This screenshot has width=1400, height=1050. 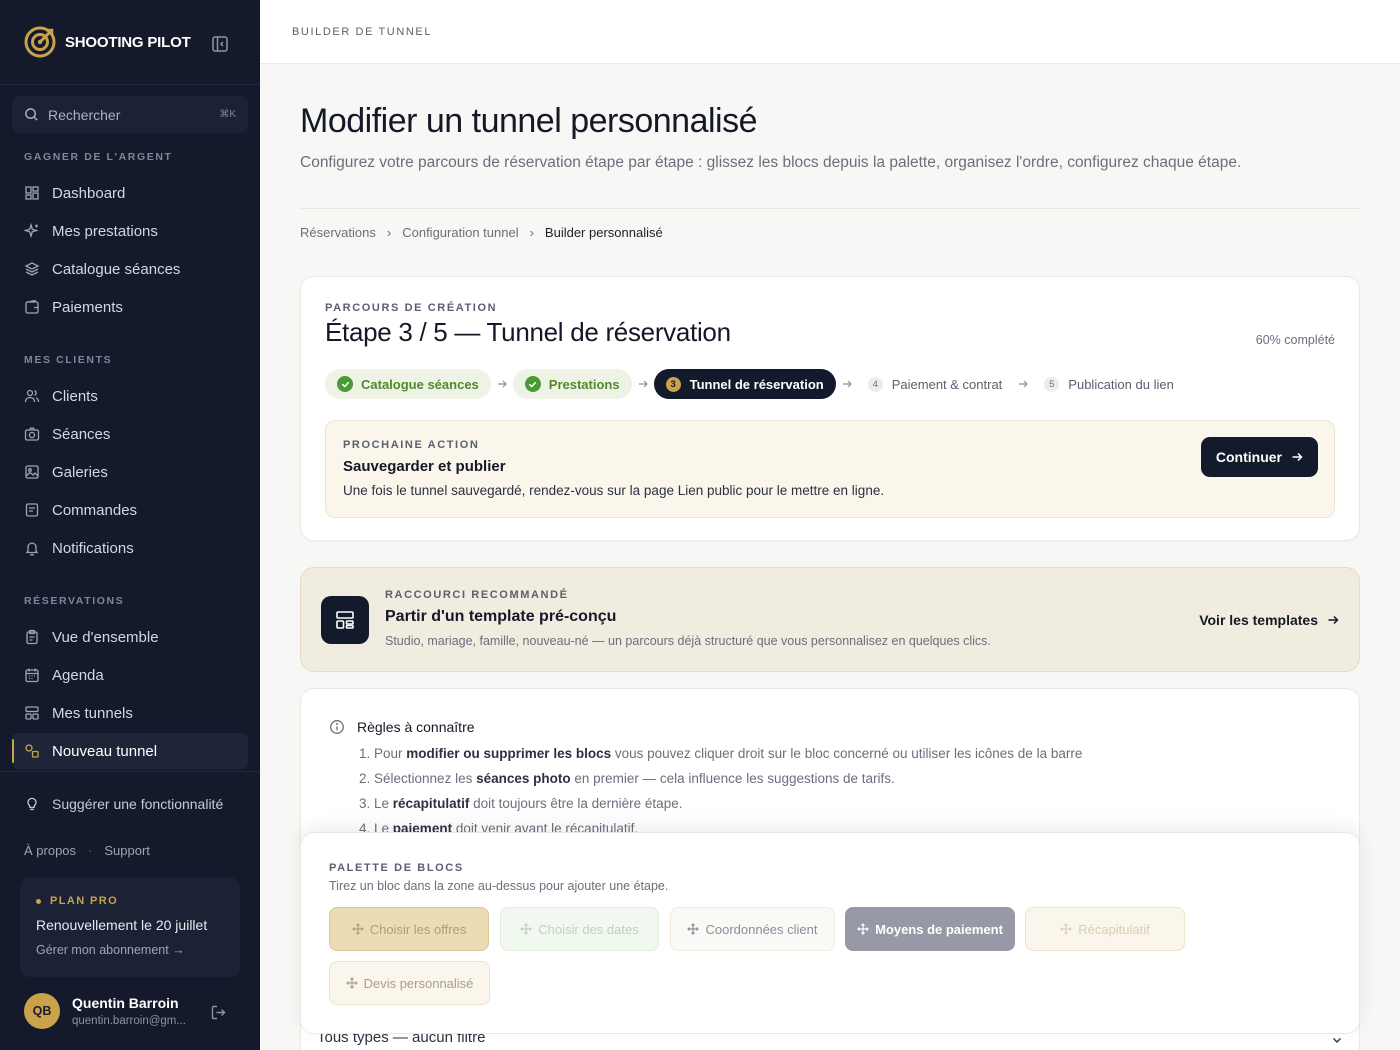 What do you see at coordinates (127, 850) in the screenshot?
I see `support-link: Support` at bounding box center [127, 850].